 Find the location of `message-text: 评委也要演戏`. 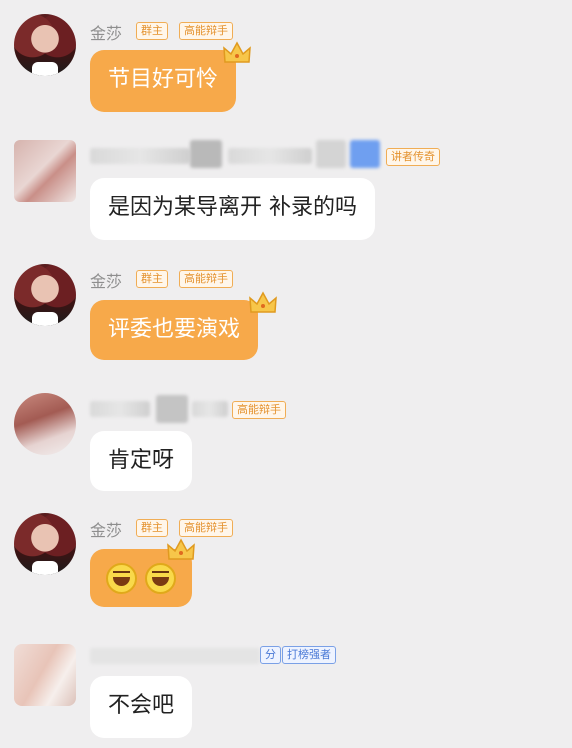

message-text: 评委也要演戏 is located at coordinates (174, 329).